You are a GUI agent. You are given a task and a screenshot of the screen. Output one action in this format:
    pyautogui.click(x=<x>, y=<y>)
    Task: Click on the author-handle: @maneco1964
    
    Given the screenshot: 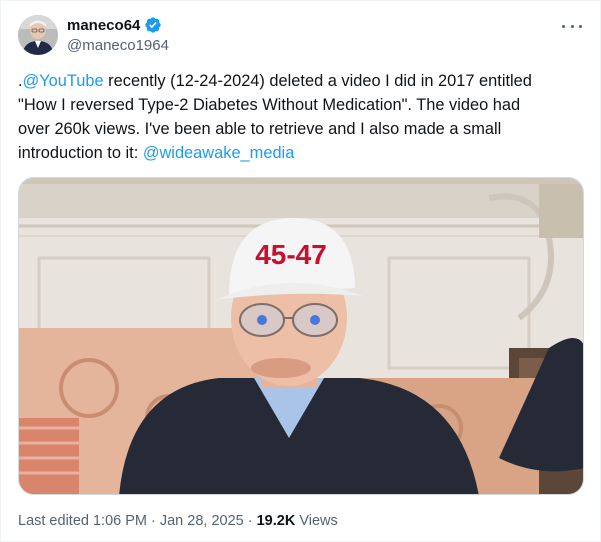 What is the action you would take?
    pyautogui.click(x=118, y=45)
    